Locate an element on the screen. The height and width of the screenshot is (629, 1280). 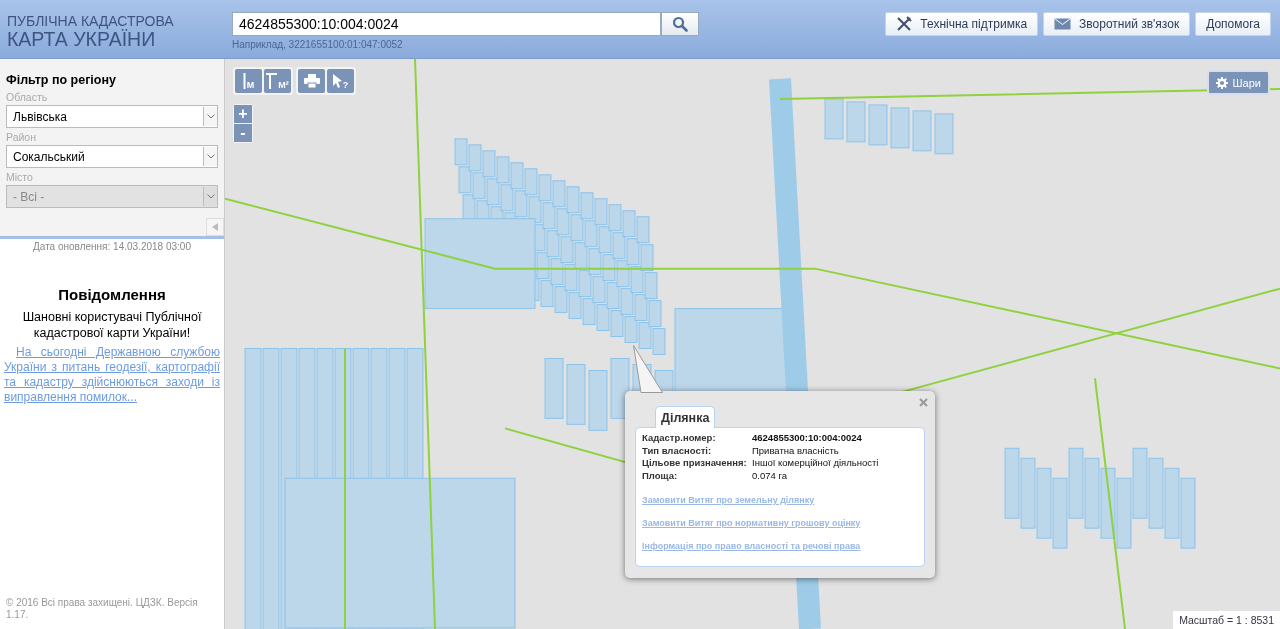
identify-tool: ? is located at coordinates (340, 81).